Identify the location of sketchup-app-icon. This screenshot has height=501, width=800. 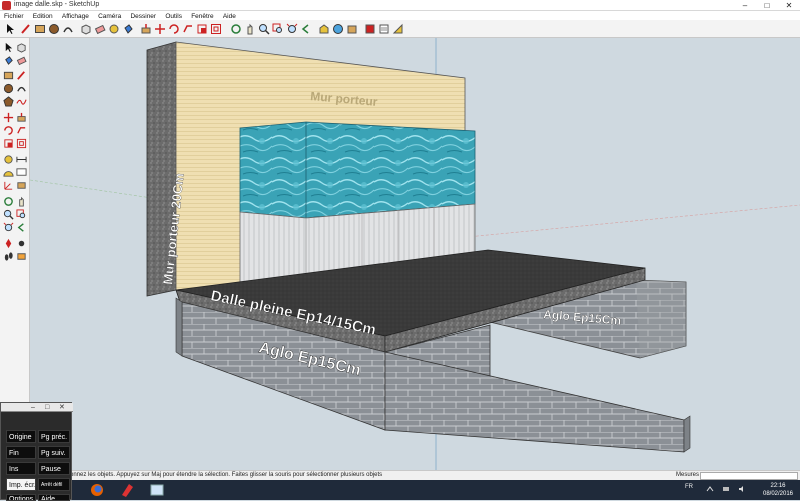
(6, 5).